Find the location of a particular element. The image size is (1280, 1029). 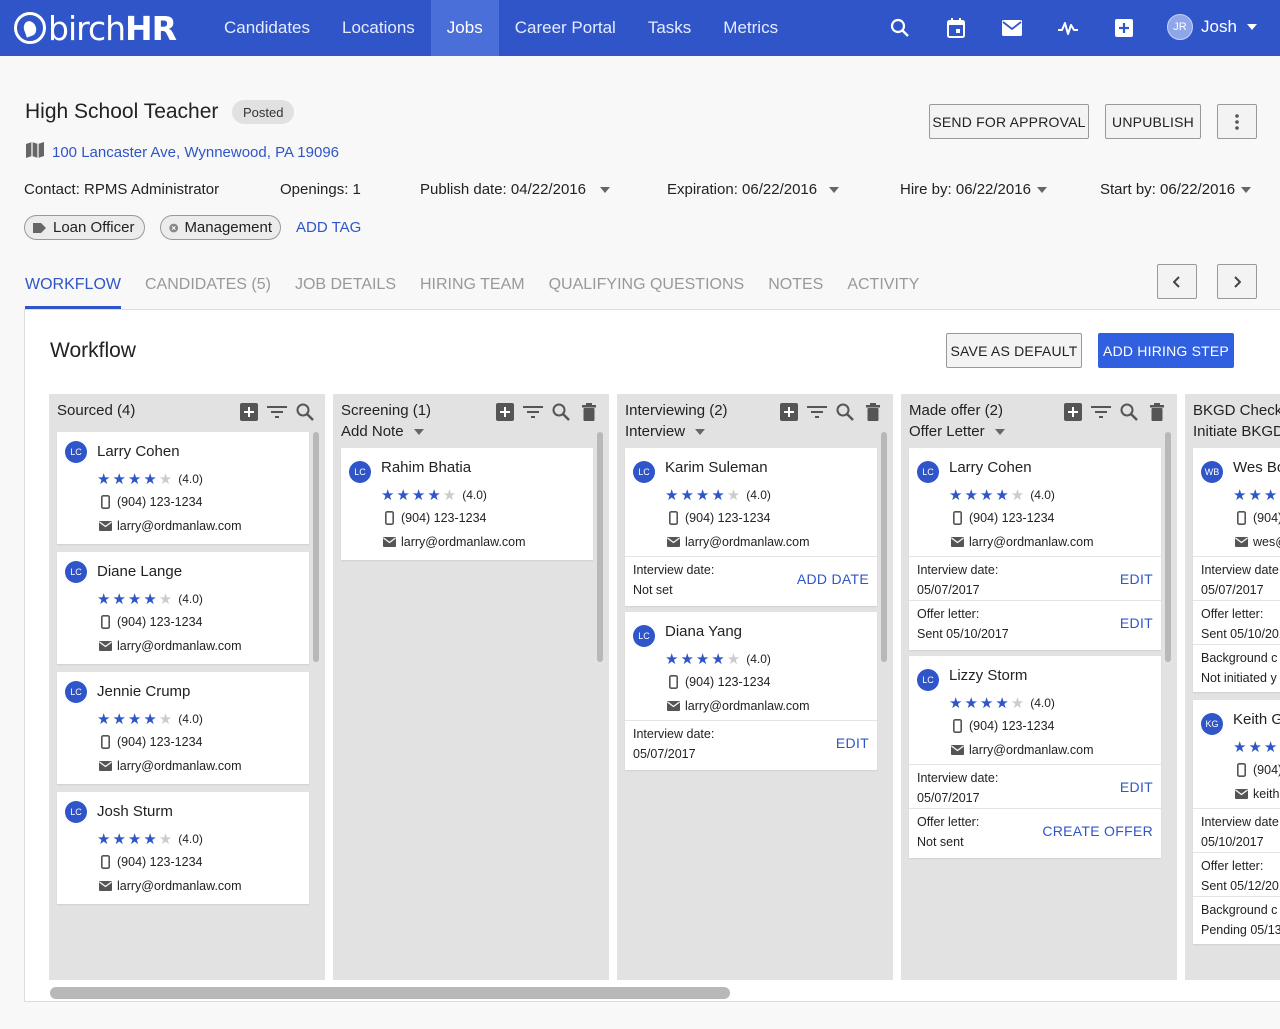

hire-by-dropdown: Hire by: 06/22/2016 is located at coordinates (973, 189).